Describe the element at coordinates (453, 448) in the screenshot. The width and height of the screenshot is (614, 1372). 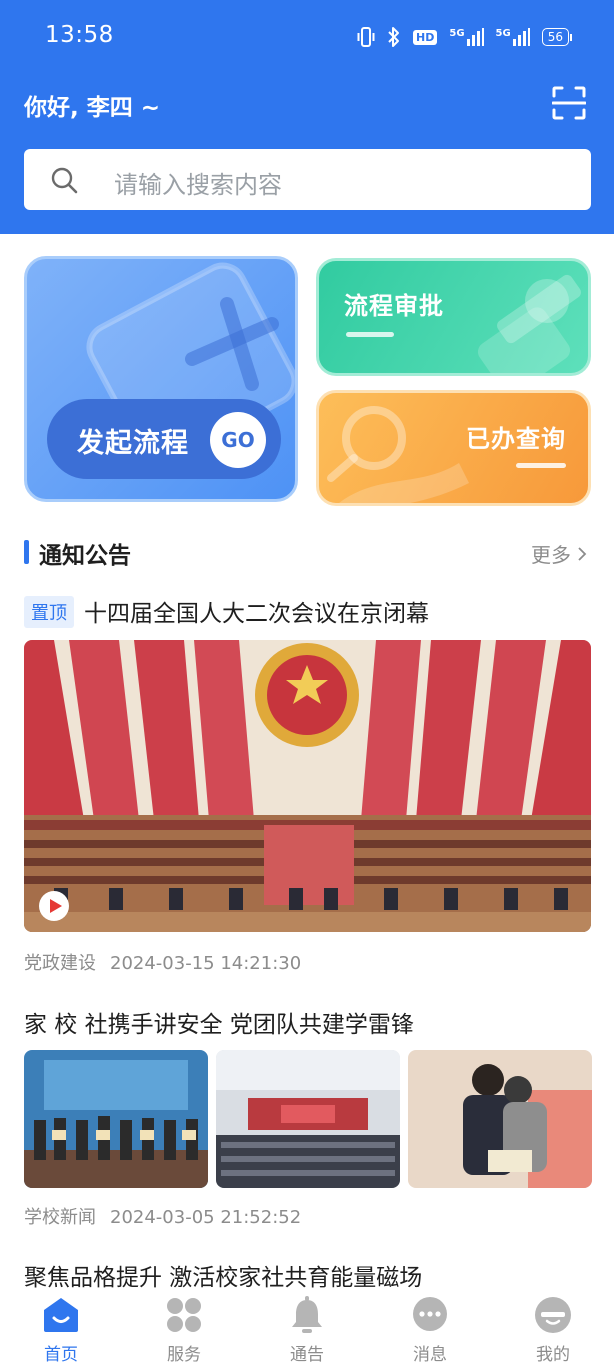
I see `handled-query-card: 已办查询` at that location.